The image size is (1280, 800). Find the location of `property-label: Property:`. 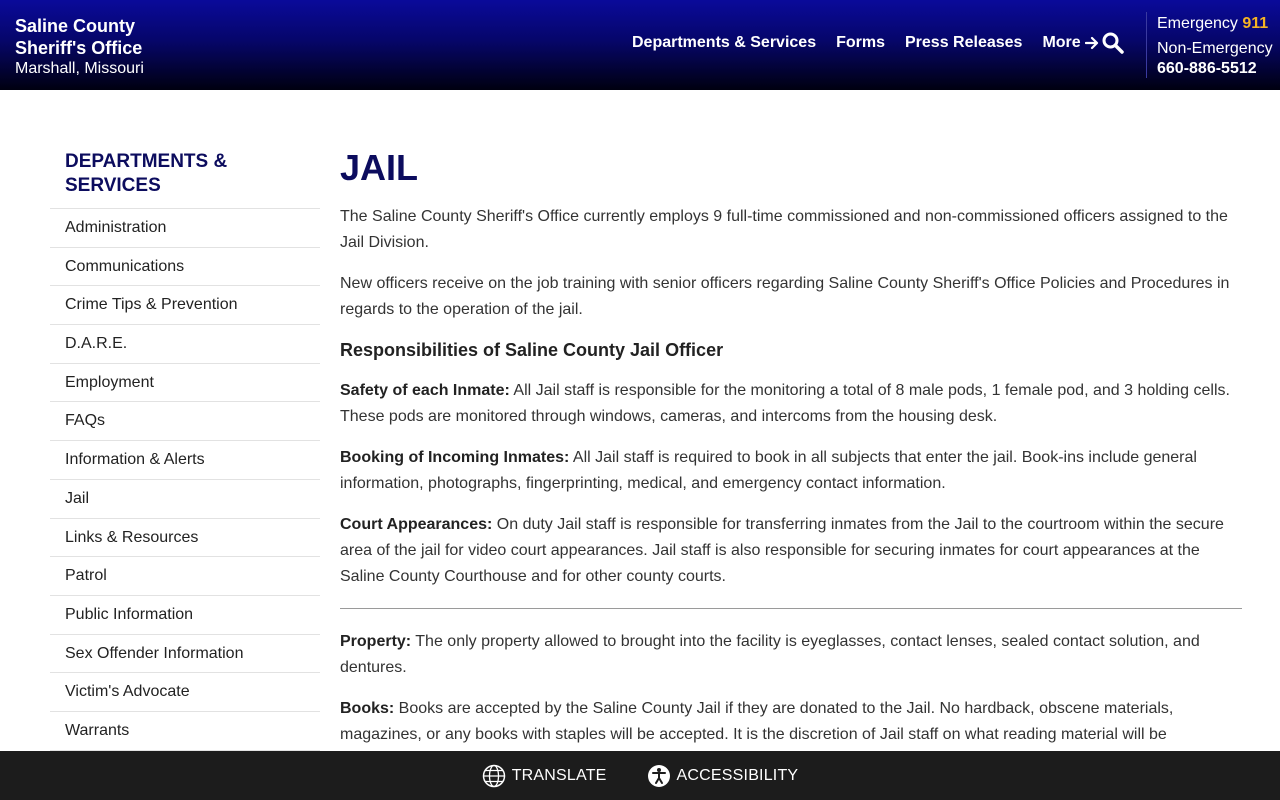

property-label: Property: is located at coordinates (376, 641).